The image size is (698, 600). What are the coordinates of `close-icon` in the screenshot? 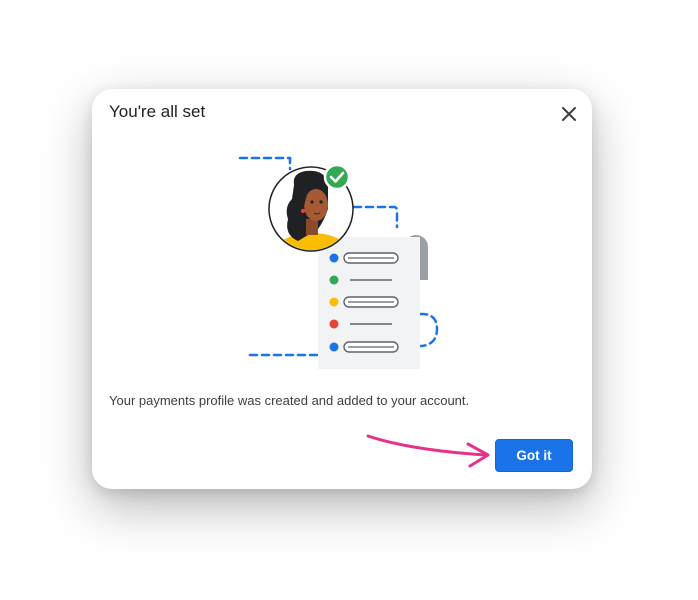 It's located at (569, 114).